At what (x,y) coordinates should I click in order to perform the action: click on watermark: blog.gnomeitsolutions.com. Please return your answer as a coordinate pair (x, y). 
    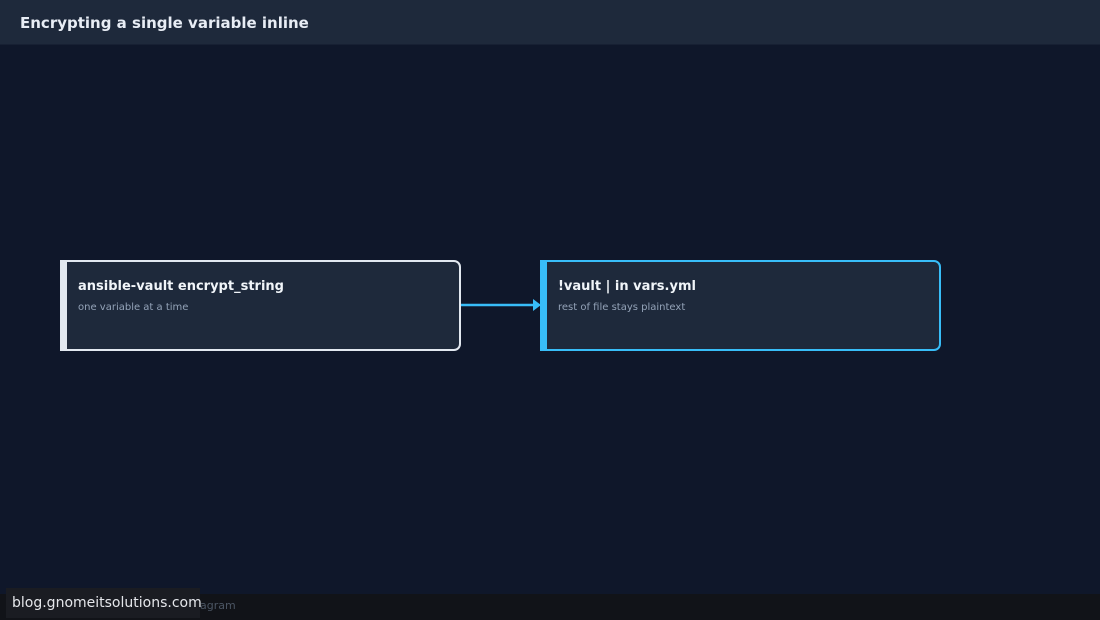
    Looking at the image, I should click on (104, 603).